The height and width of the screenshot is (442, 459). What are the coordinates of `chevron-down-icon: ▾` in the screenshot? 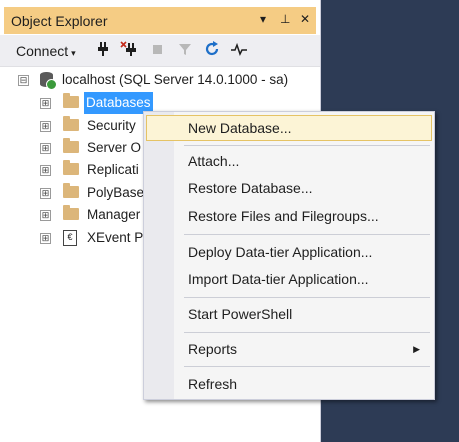 It's located at (73, 53).